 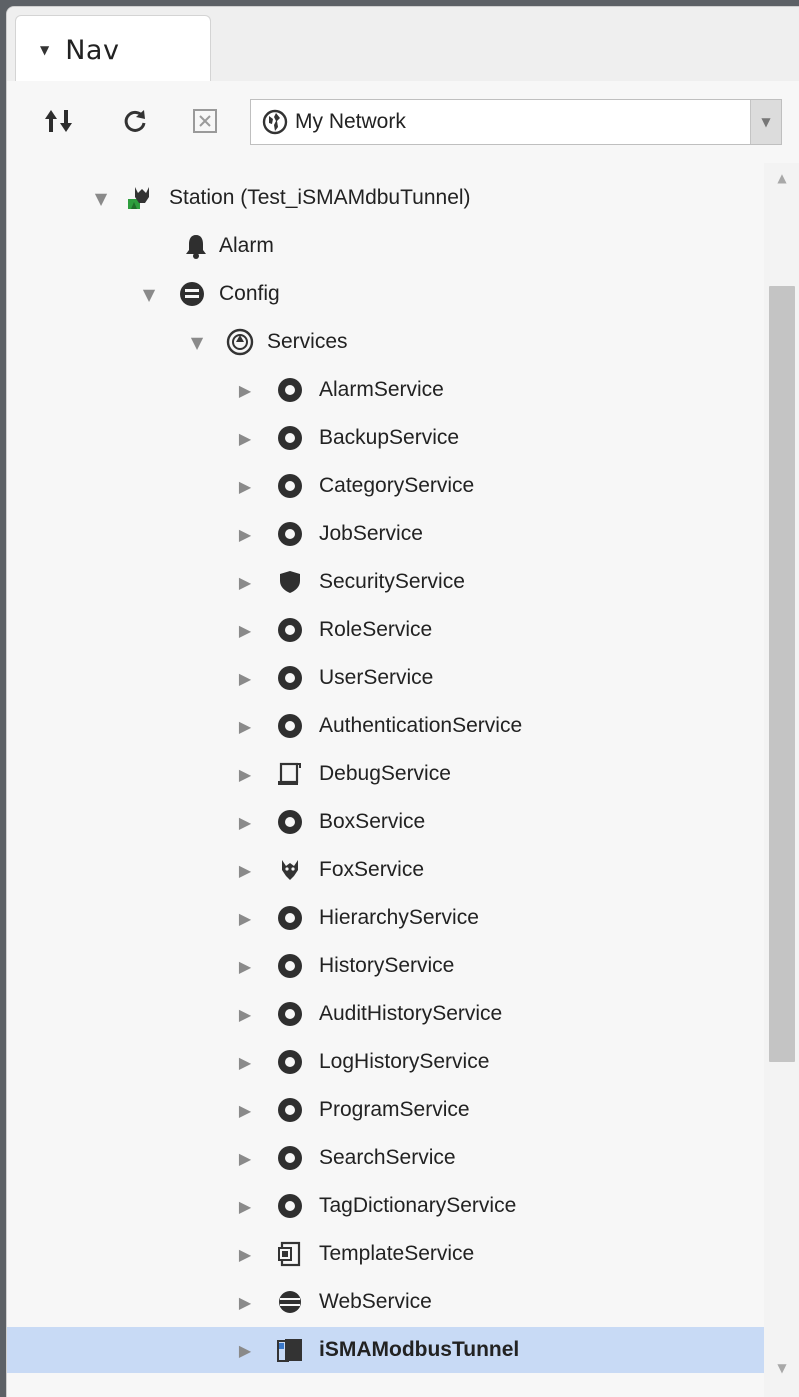 I want to click on tree-label: DebugService, so click(x=385, y=773).